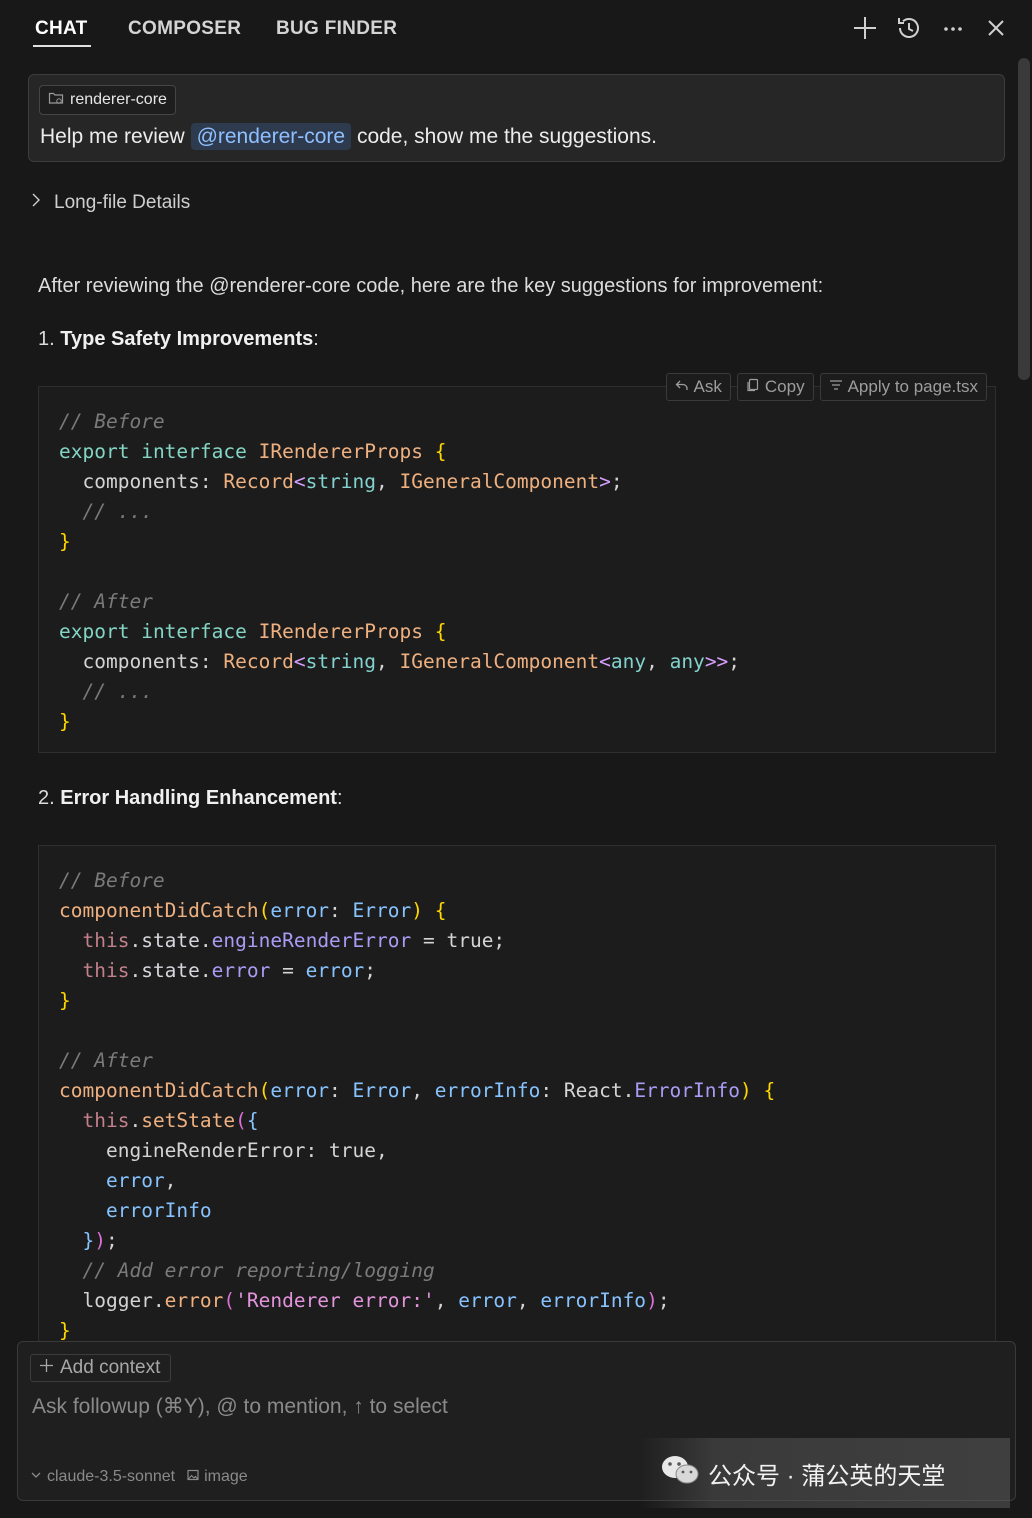 The height and width of the screenshot is (1518, 1032). I want to click on model-selector: claude-3.5-sonnet, so click(102, 1477).